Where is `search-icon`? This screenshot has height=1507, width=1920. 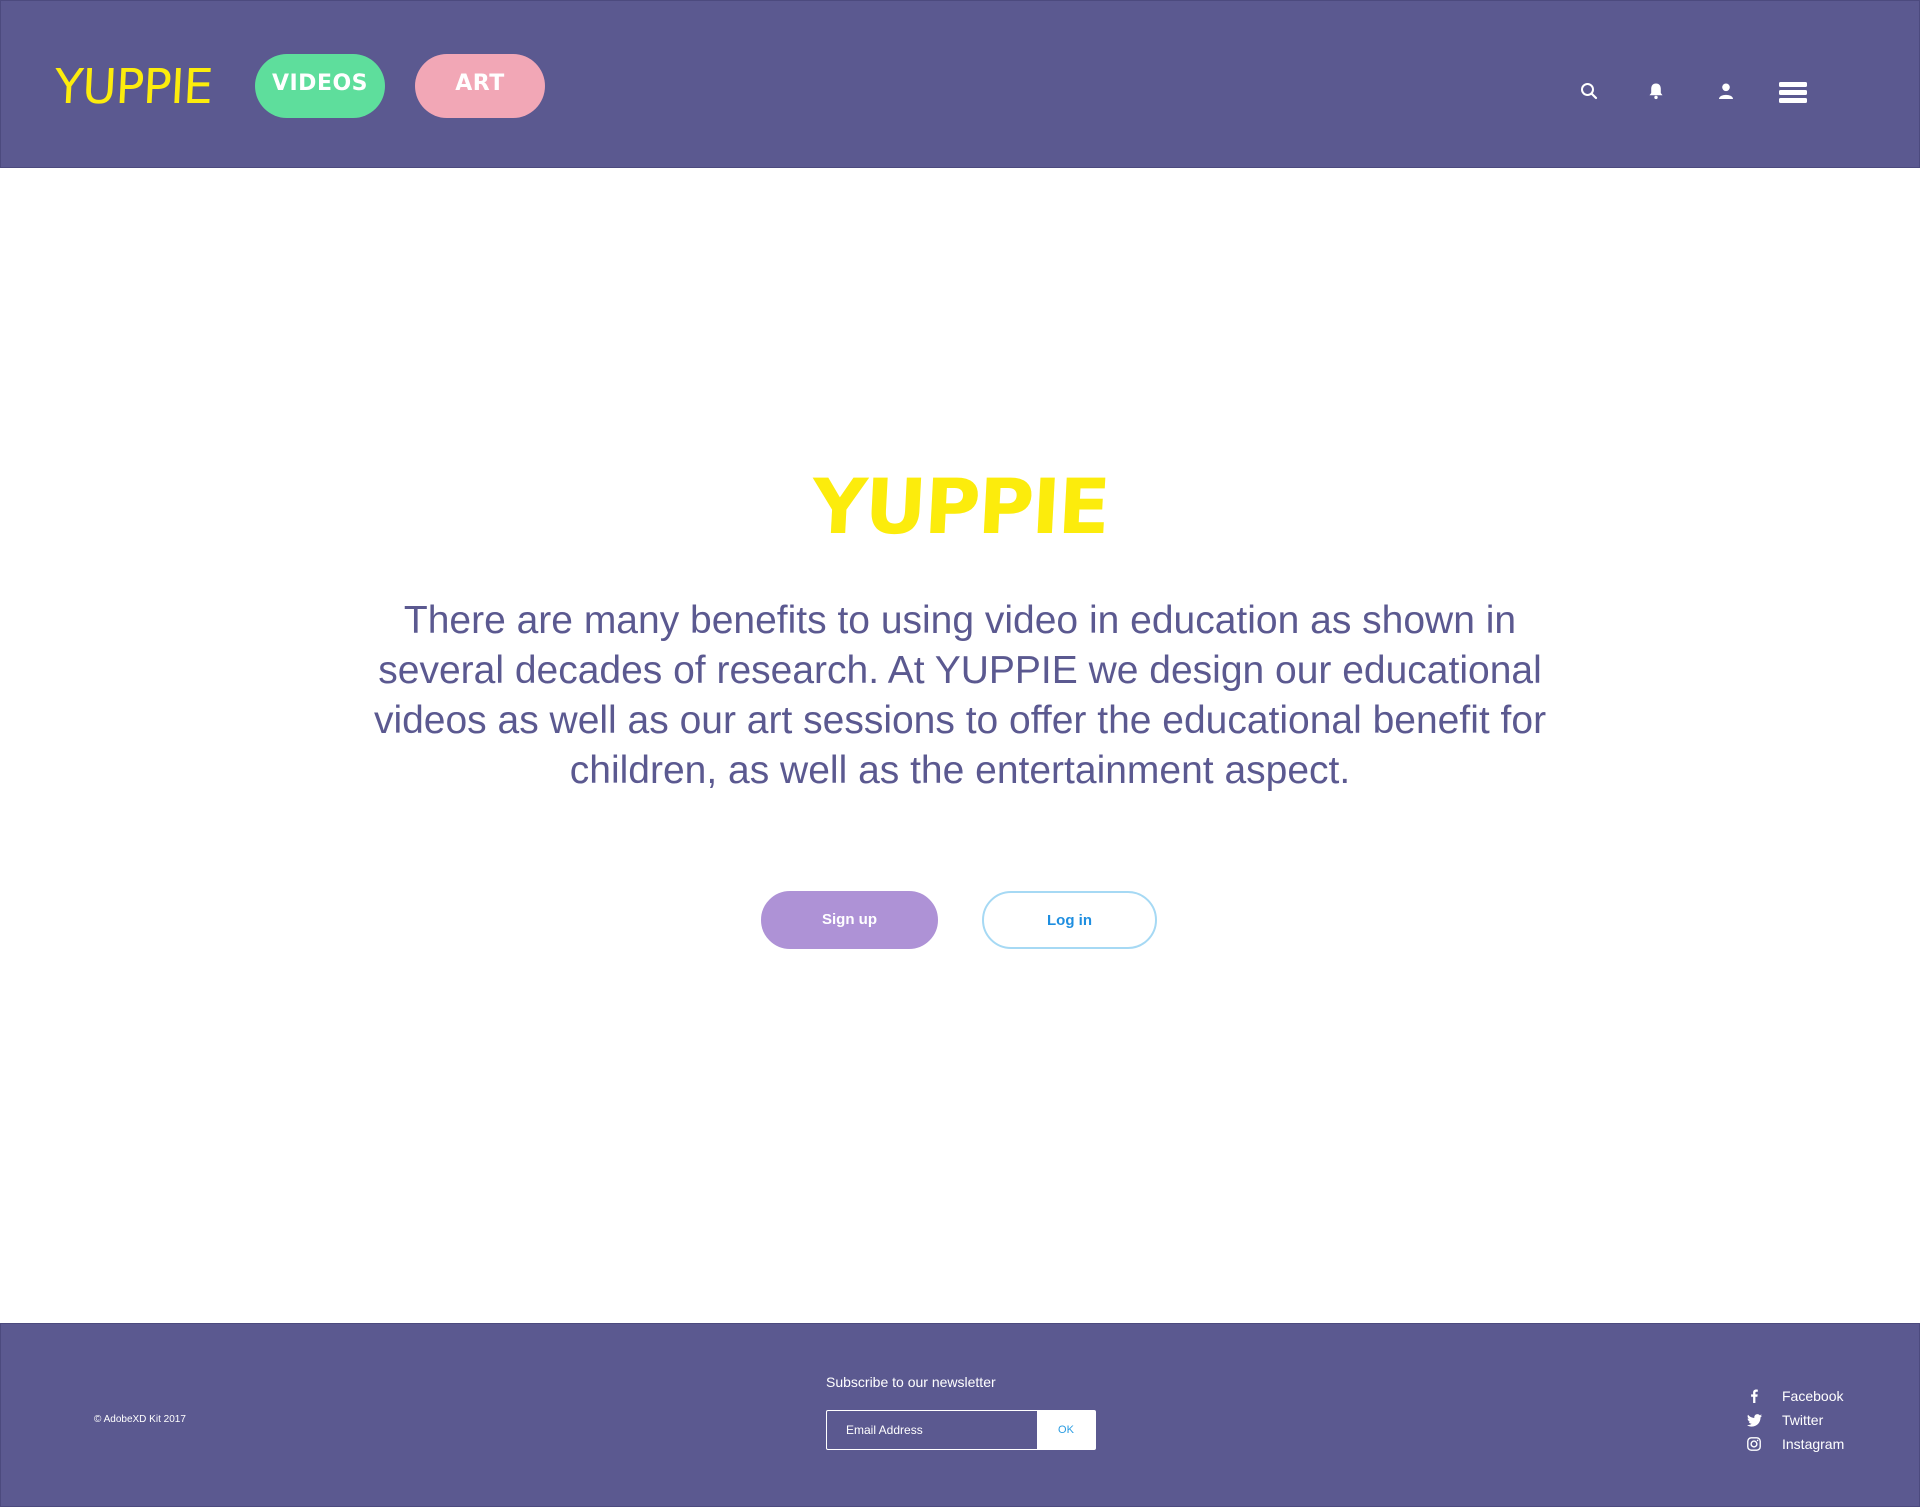 search-icon is located at coordinates (1591, 93).